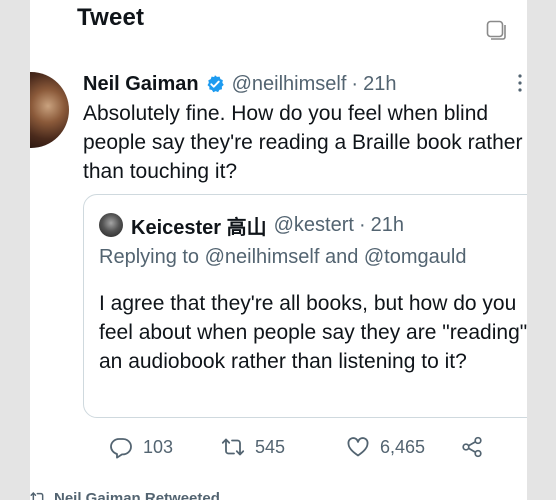 This screenshot has width=556, height=500. Describe the element at coordinates (141, 447) in the screenshot. I see `reply-button: 103` at that location.